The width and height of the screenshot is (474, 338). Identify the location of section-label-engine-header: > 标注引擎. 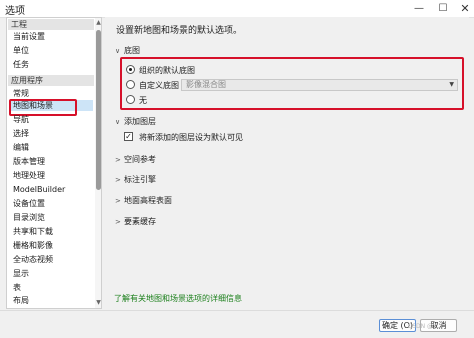
(135, 179).